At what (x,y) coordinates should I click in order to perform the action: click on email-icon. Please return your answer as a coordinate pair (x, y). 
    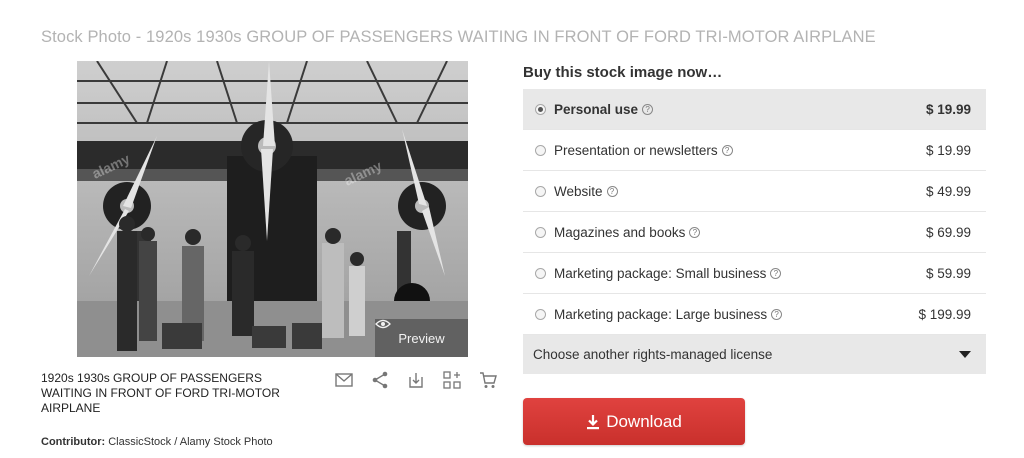
    Looking at the image, I should click on (344, 380).